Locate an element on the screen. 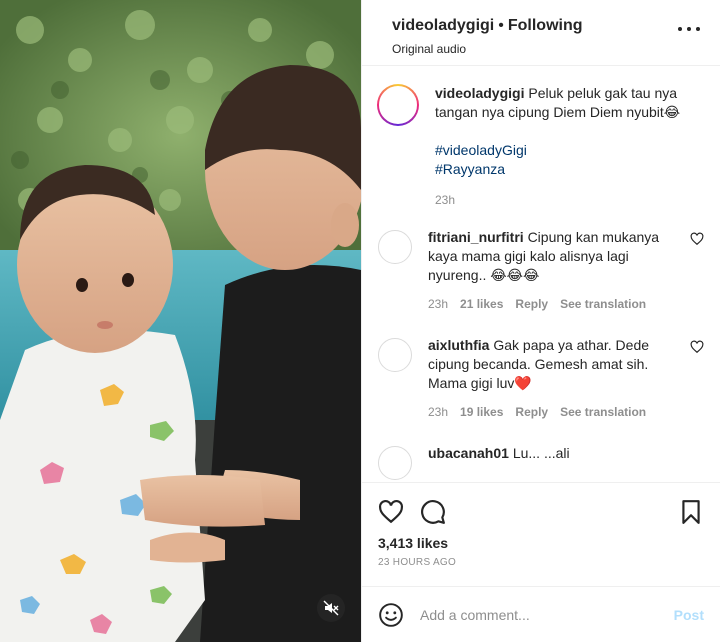  hashtag-link: #Rayyanza is located at coordinates (569, 169).